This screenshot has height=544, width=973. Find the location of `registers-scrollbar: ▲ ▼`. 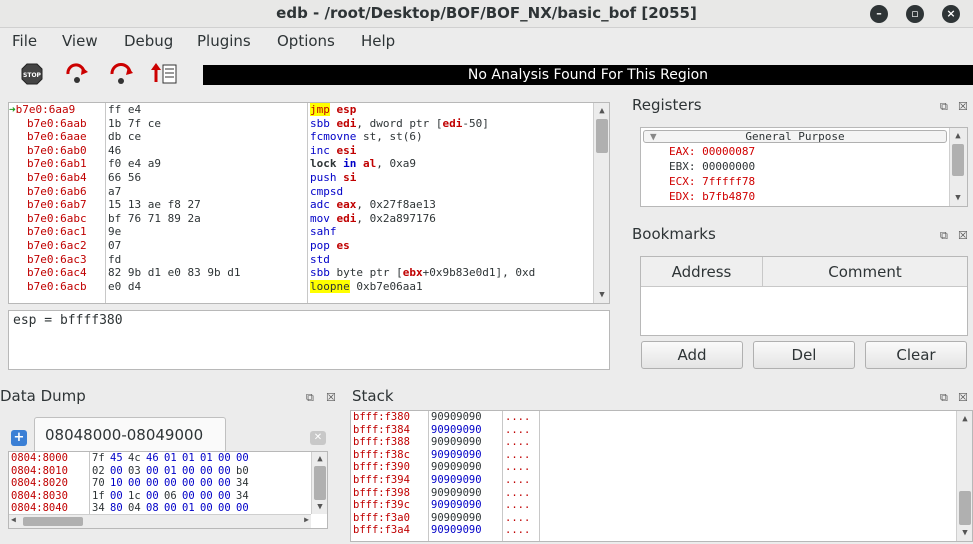

registers-scrollbar: ▲ ▼ is located at coordinates (958, 167).